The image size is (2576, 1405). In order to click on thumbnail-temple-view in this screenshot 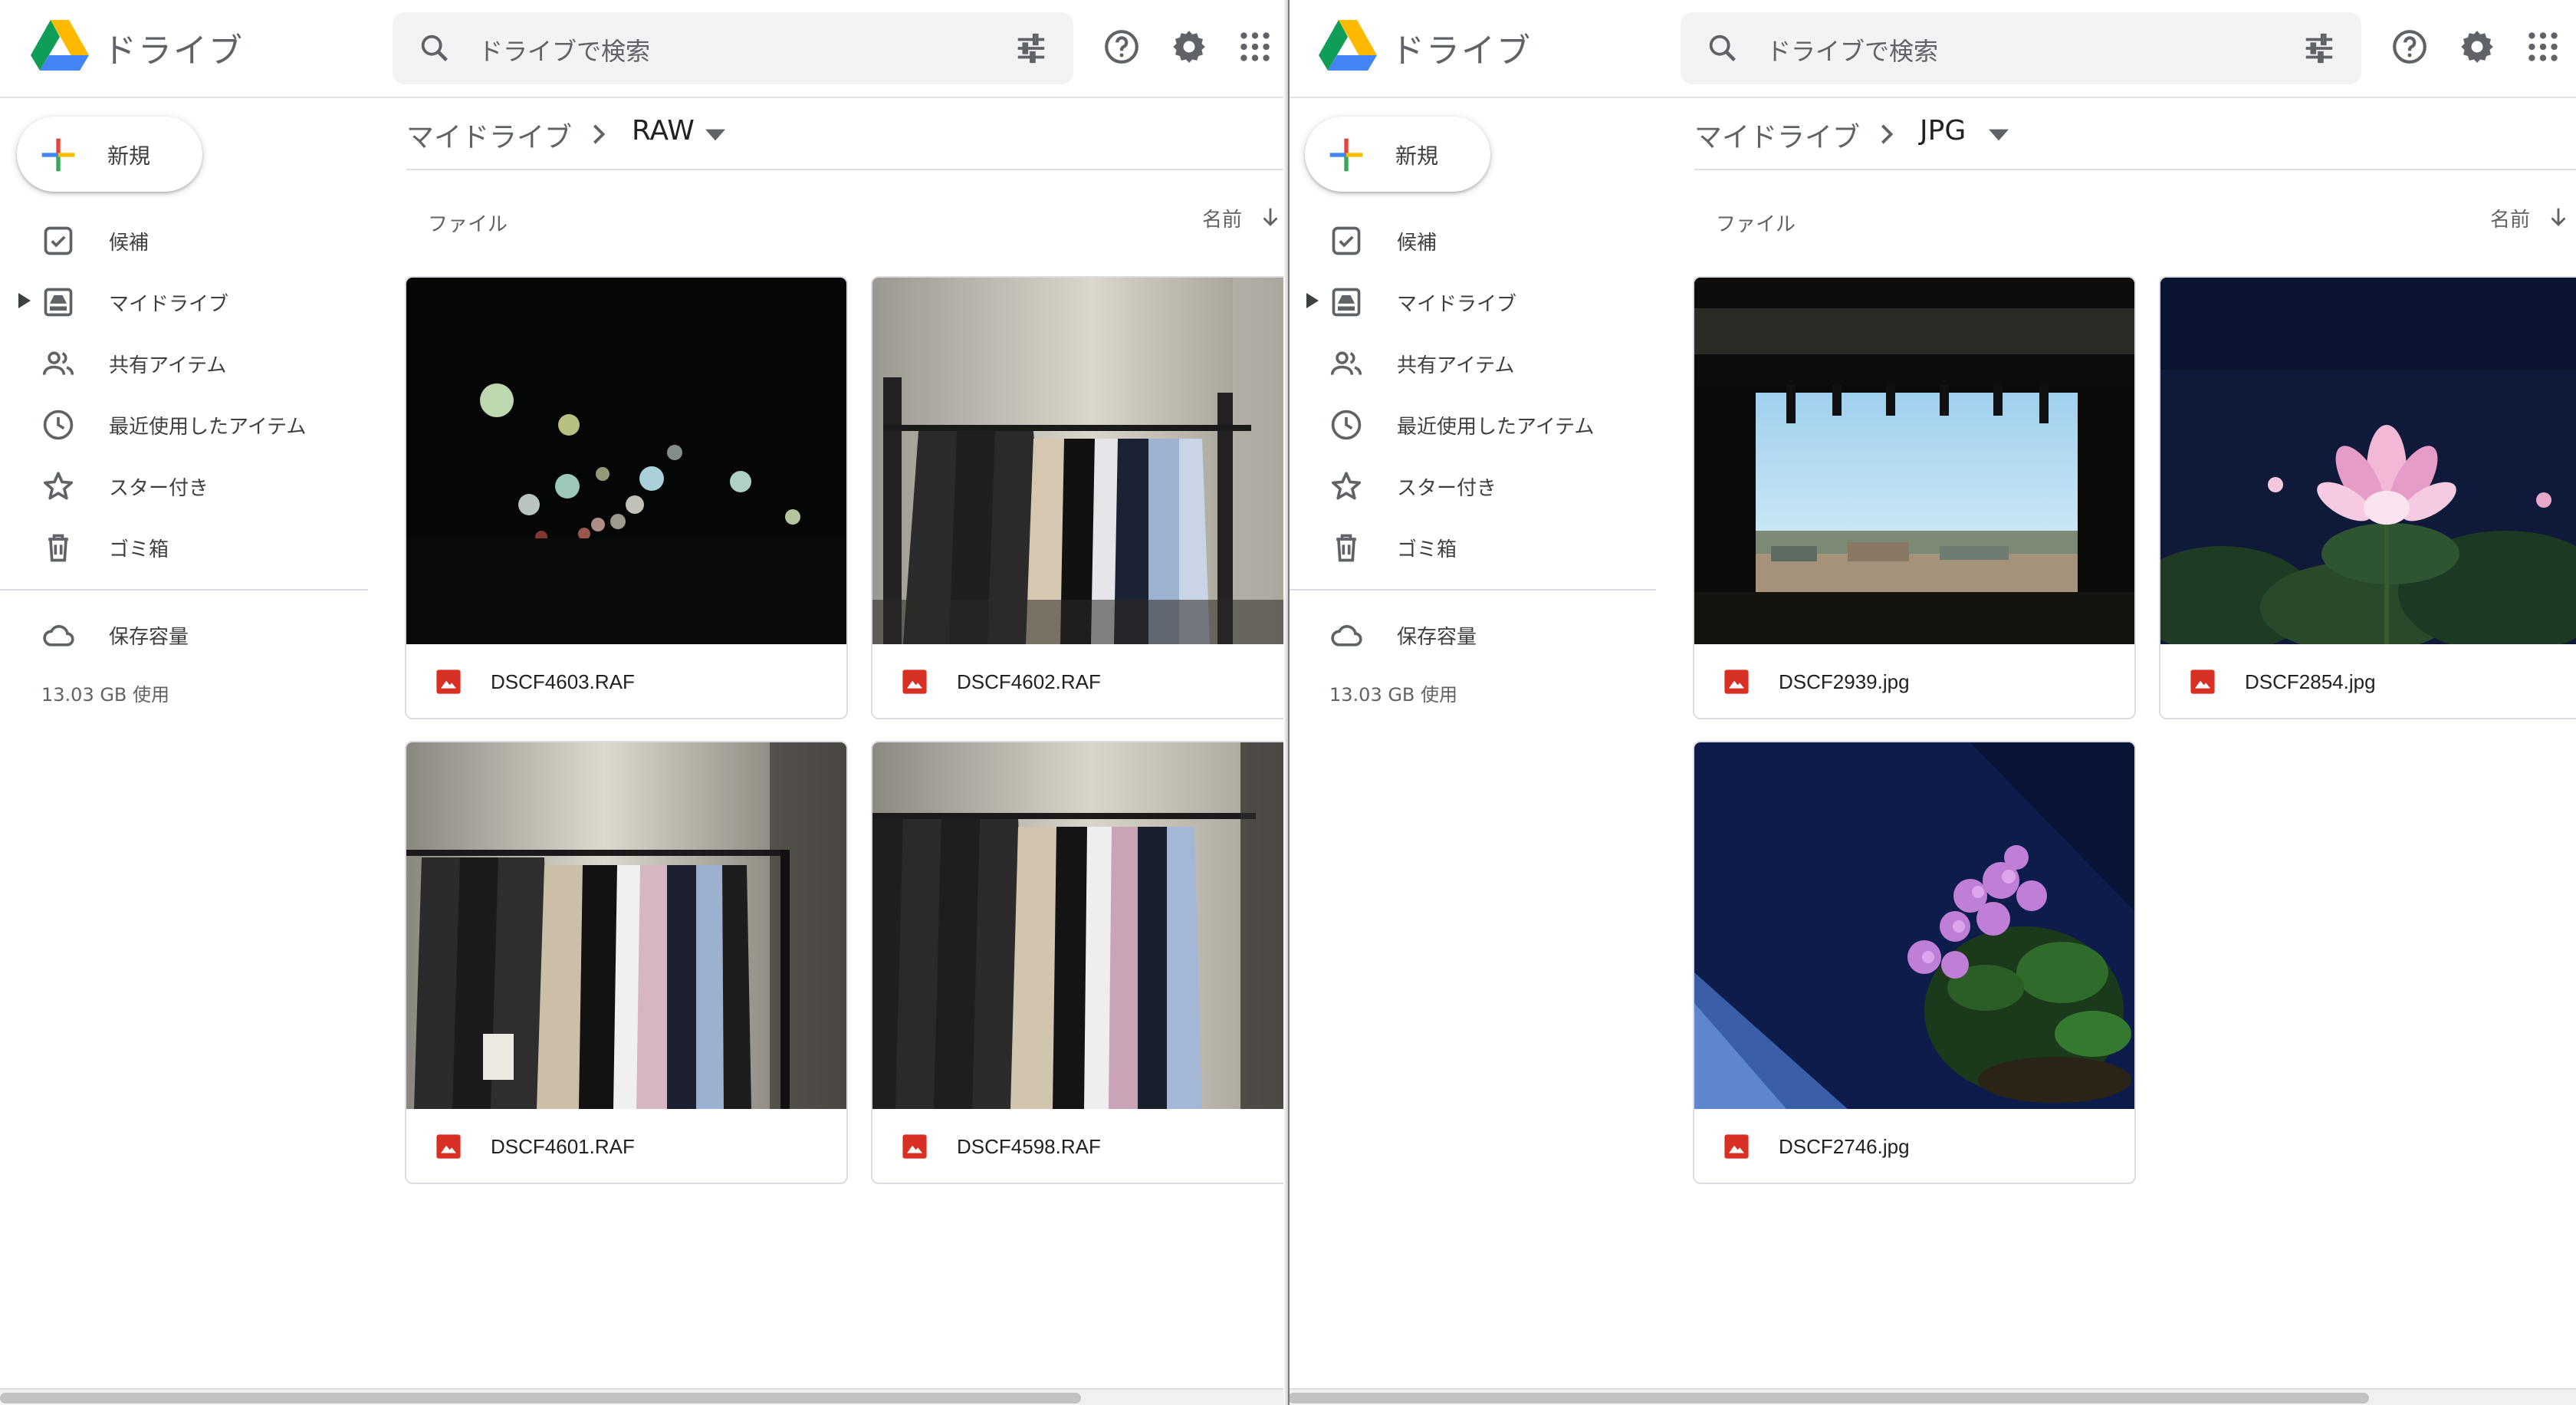, I will do `click(1914, 461)`.